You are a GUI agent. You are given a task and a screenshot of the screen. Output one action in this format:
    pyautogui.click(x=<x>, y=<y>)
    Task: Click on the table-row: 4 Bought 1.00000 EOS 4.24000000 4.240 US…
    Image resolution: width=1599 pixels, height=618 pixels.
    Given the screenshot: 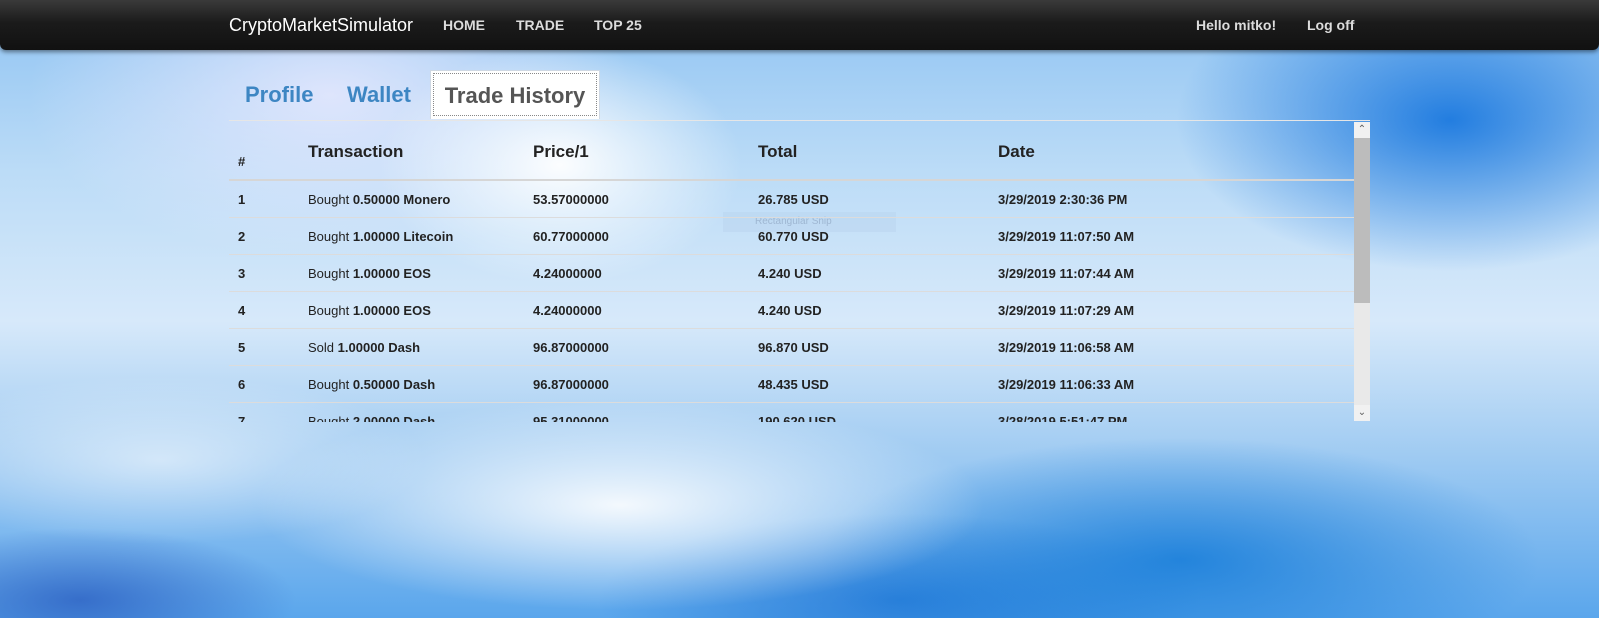 What is the action you would take?
    pyautogui.click(x=791, y=310)
    